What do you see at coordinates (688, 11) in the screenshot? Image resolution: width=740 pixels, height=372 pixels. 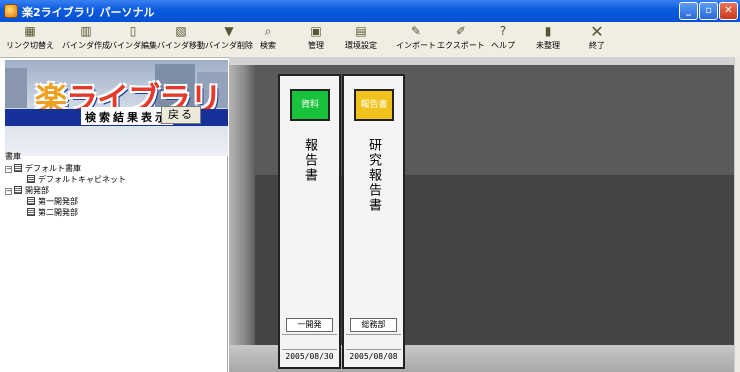 I see `minimize-button: _` at bounding box center [688, 11].